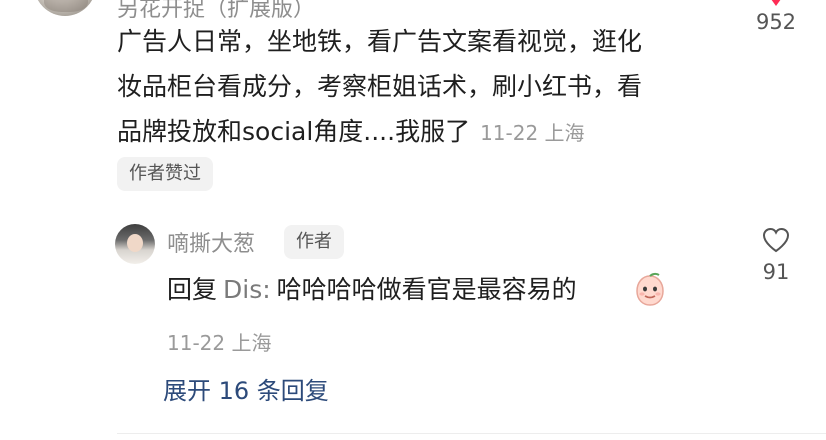 The height and width of the screenshot is (440, 826). I want to click on reply-prefix: 回复, so click(192, 289).